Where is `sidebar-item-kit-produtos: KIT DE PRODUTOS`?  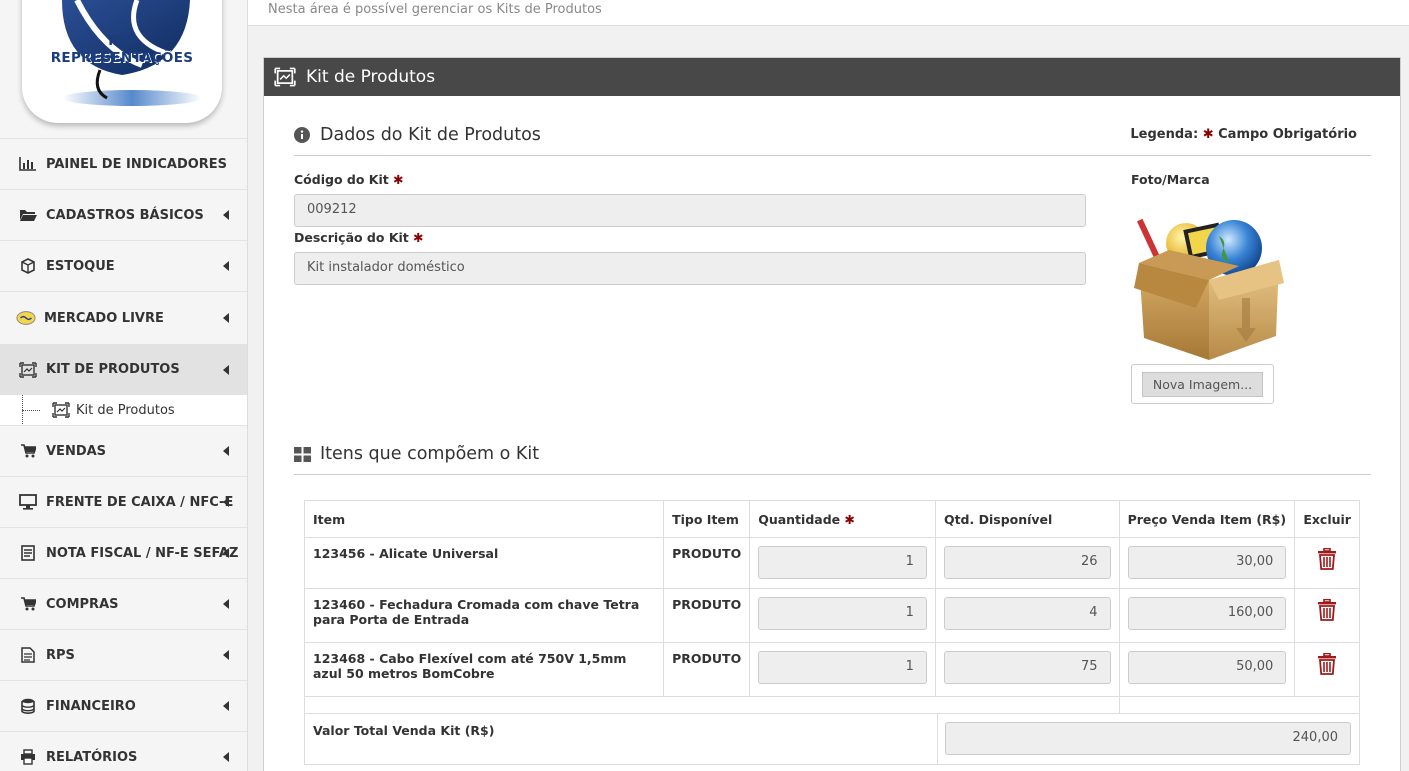
sidebar-item-kit-produtos: KIT DE PRODUTOS is located at coordinates (123, 369).